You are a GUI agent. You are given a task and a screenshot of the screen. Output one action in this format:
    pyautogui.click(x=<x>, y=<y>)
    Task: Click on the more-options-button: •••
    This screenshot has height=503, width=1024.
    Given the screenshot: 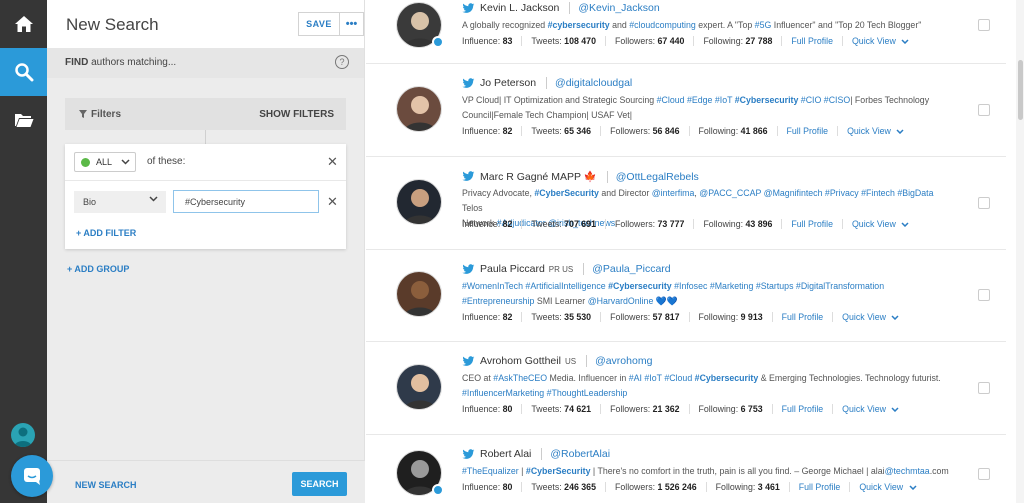 What is the action you would take?
    pyautogui.click(x=351, y=24)
    